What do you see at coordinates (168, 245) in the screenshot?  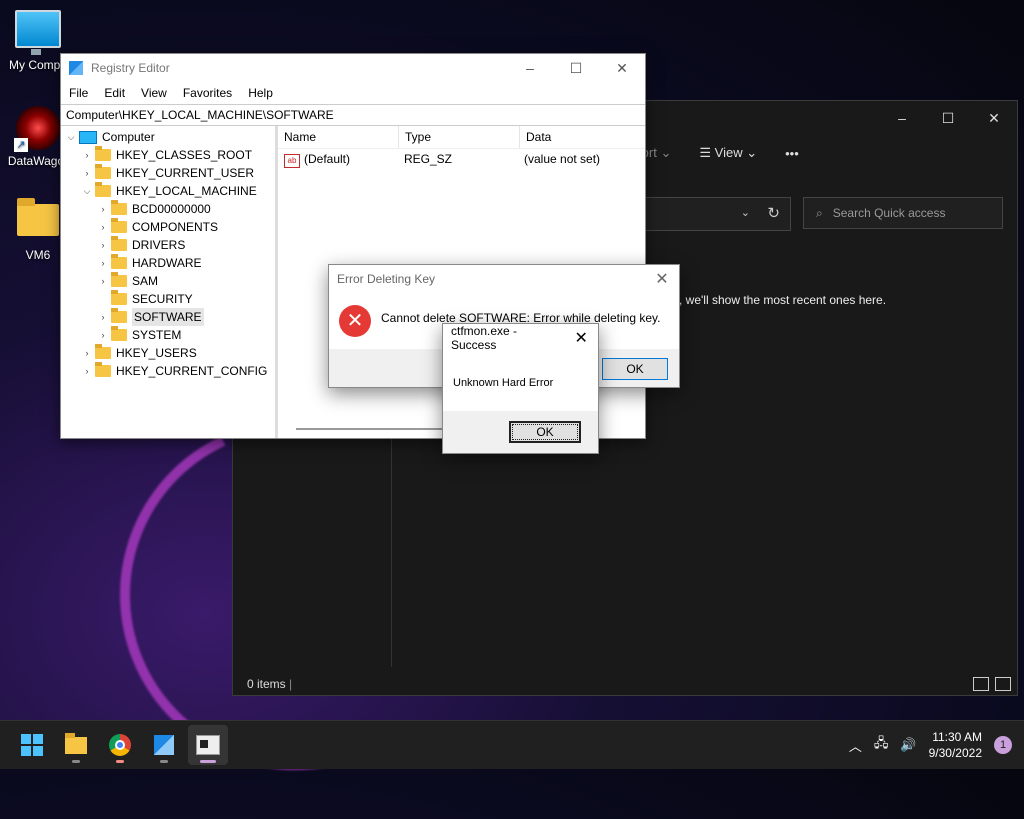 I see `tree-item-drivers: › DRIVERS` at bounding box center [168, 245].